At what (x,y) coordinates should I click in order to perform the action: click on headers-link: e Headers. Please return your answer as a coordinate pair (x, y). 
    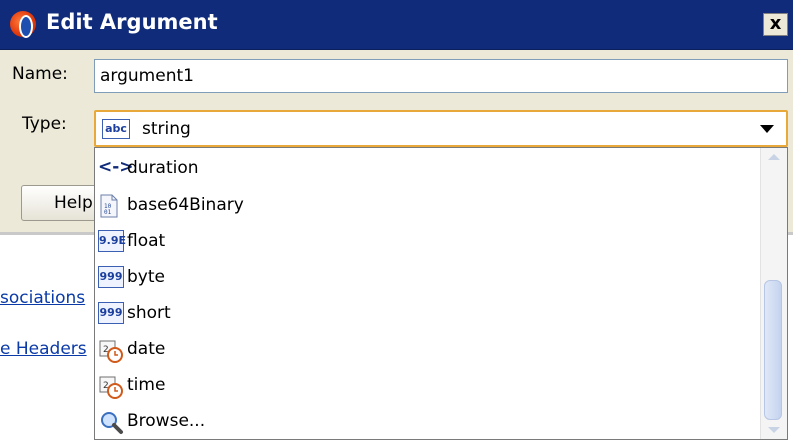
    Looking at the image, I should click on (49, 349).